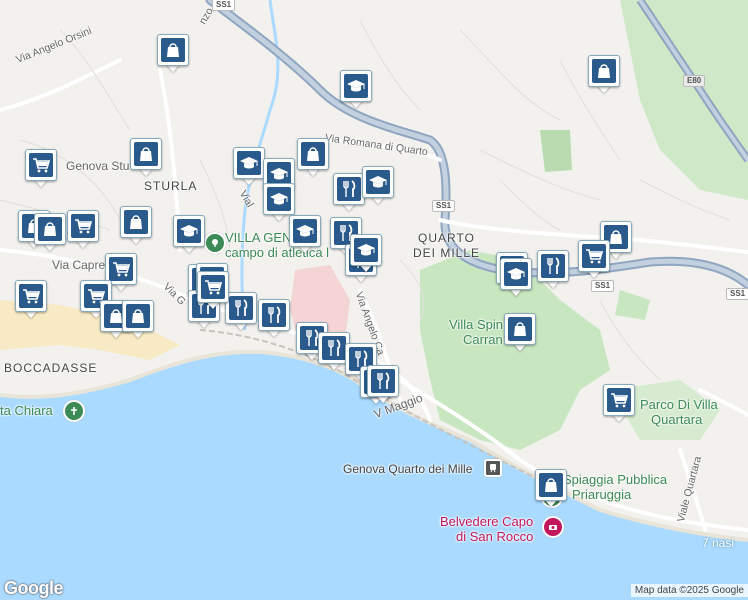 This screenshot has height=600, width=748. I want to click on place-label-boccadasse: BOCCADASSE, so click(51, 368).